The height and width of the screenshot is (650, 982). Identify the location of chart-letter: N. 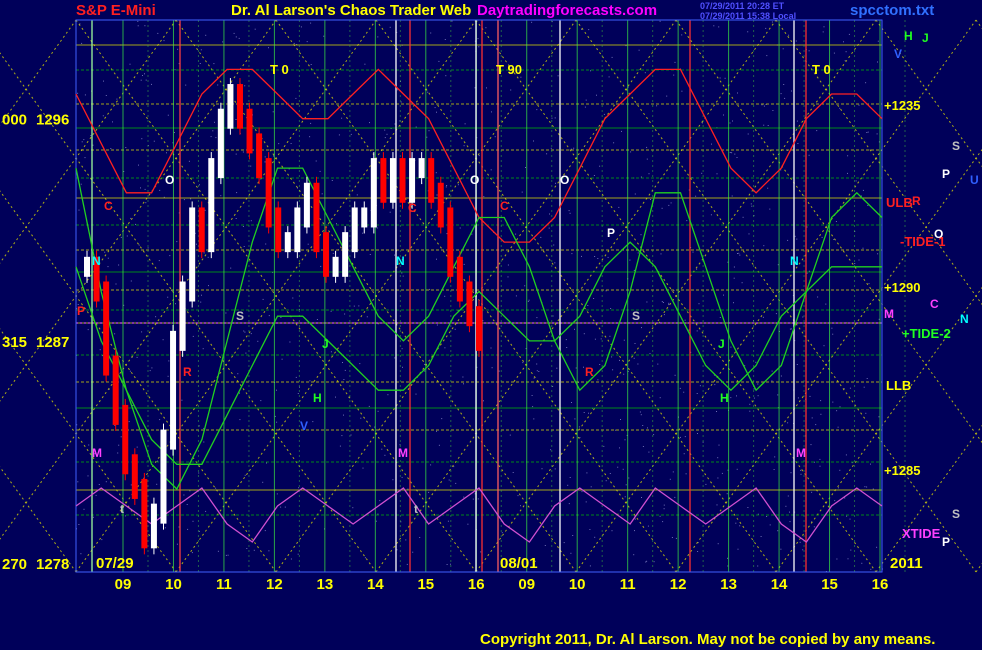
(794, 261).